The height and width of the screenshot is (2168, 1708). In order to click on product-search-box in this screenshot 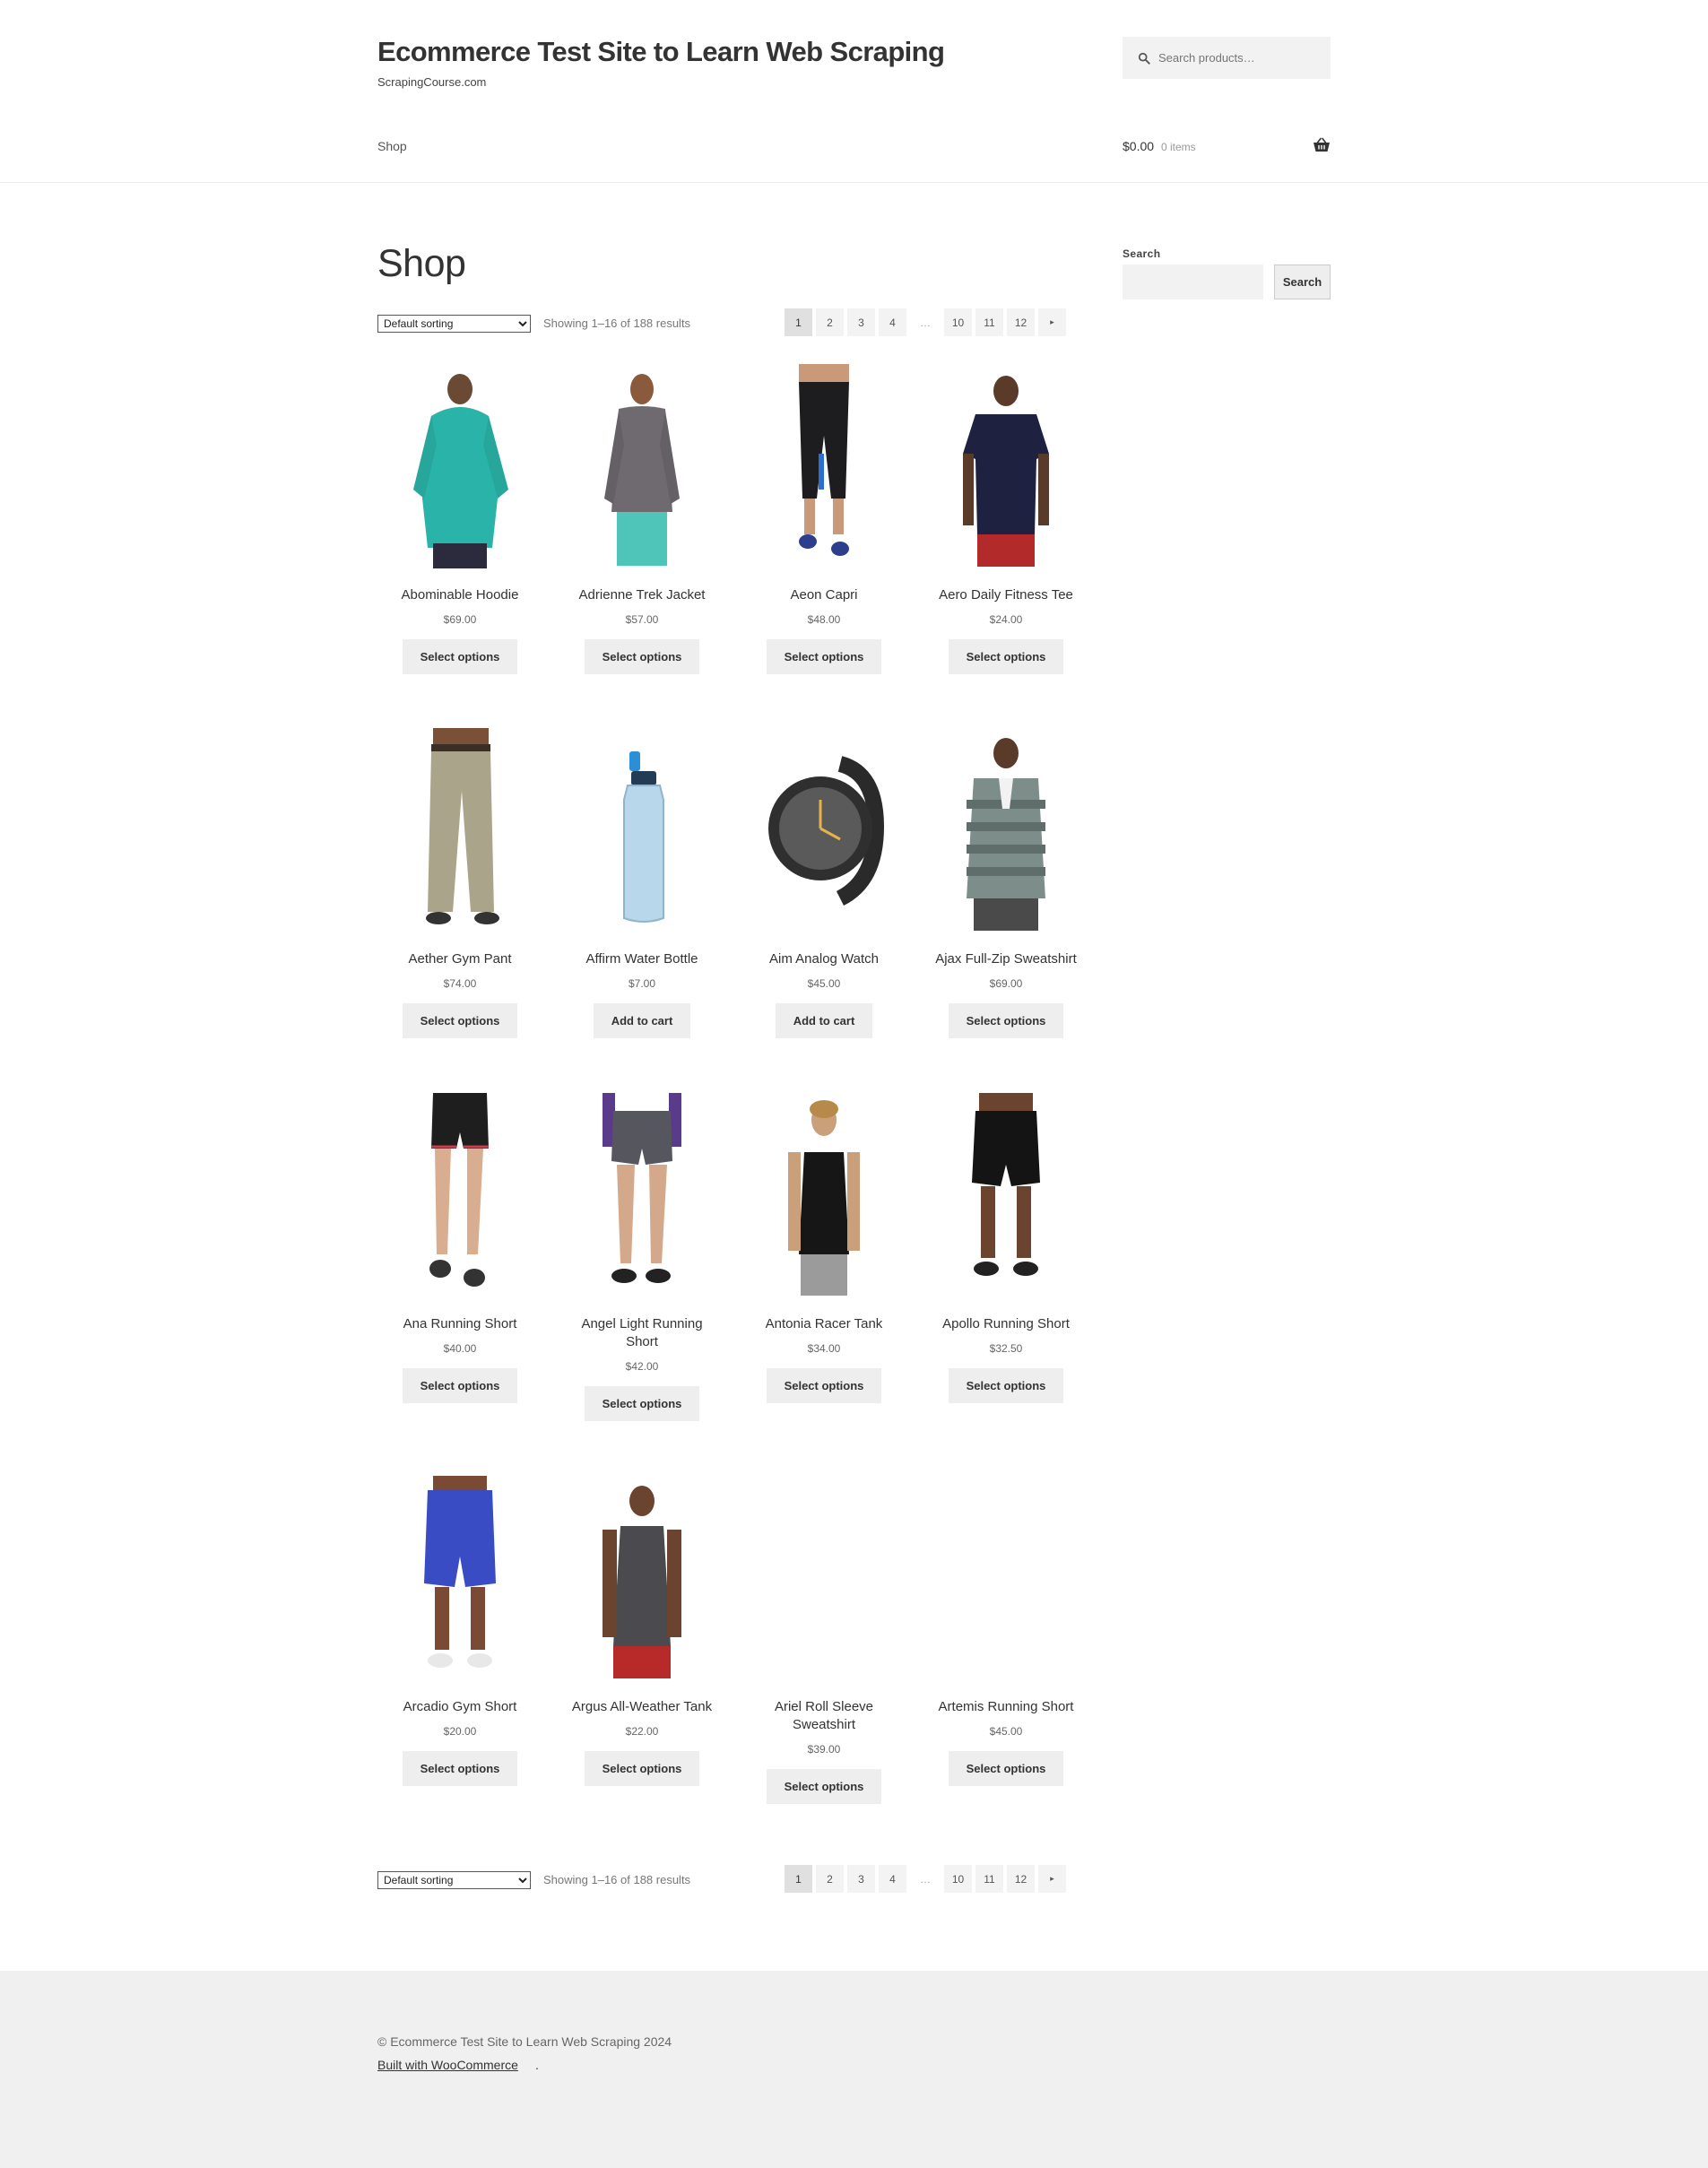, I will do `click(1227, 58)`.